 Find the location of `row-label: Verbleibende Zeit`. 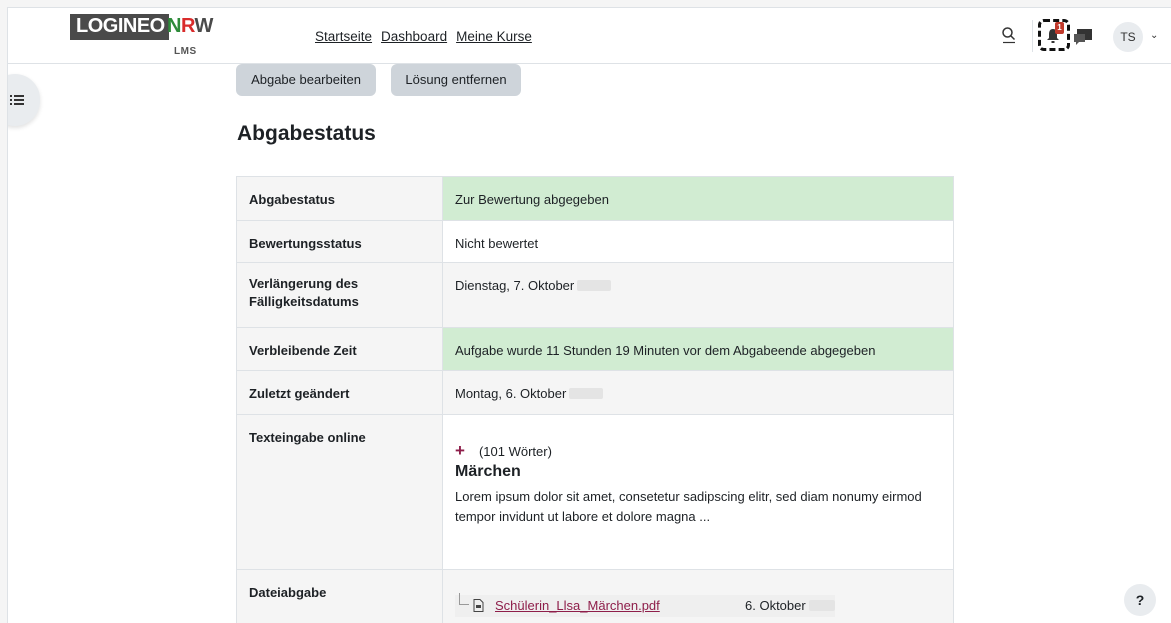

row-label: Verbleibende Zeit is located at coordinates (339, 349).